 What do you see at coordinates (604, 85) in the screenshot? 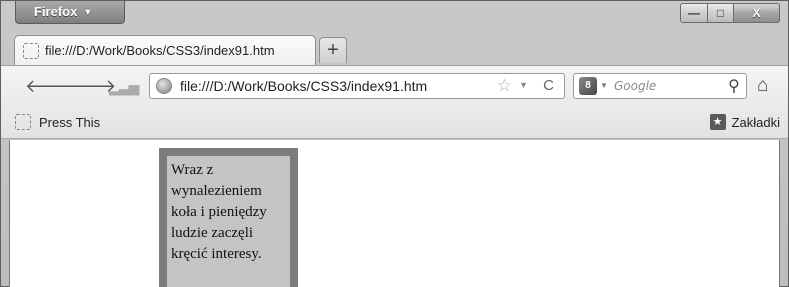
I see `search-engine-dropdown-icon: ▼` at bounding box center [604, 85].